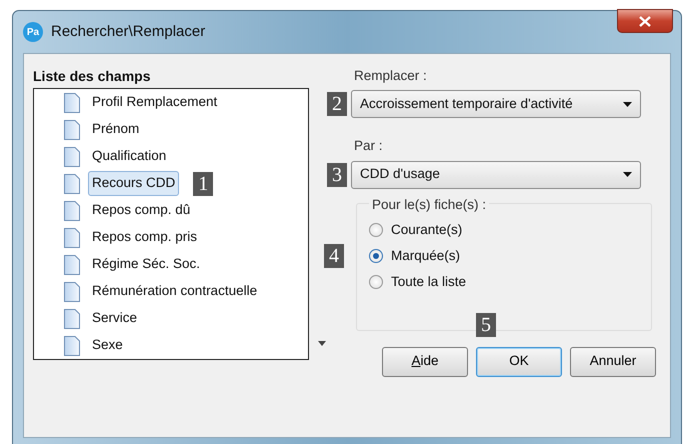 Image resolution: width=691 pixels, height=444 pixels. Describe the element at coordinates (322, 343) in the screenshot. I see `scroll-down-icon` at that location.